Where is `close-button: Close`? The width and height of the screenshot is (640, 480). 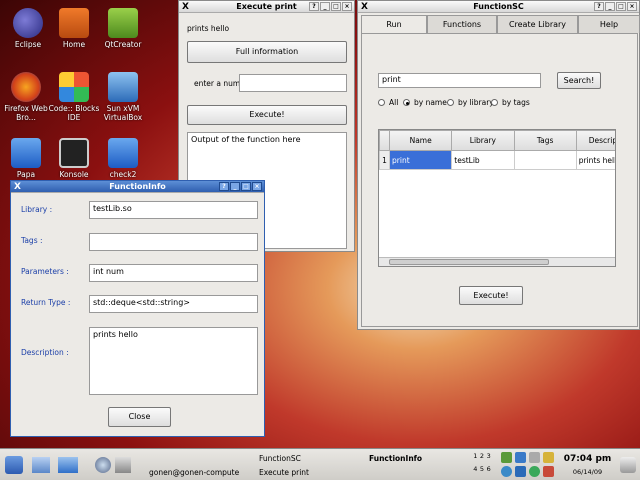
close-button: Close is located at coordinates (139, 417).